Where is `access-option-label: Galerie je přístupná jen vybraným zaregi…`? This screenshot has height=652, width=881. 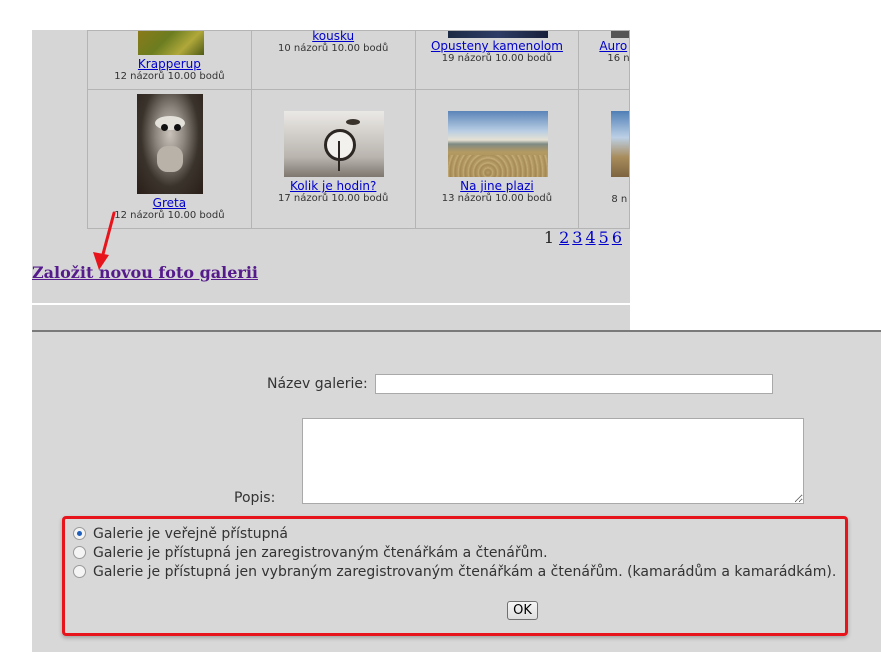
access-option-label: Galerie je přístupná jen vybraným zaregi… is located at coordinates (465, 571).